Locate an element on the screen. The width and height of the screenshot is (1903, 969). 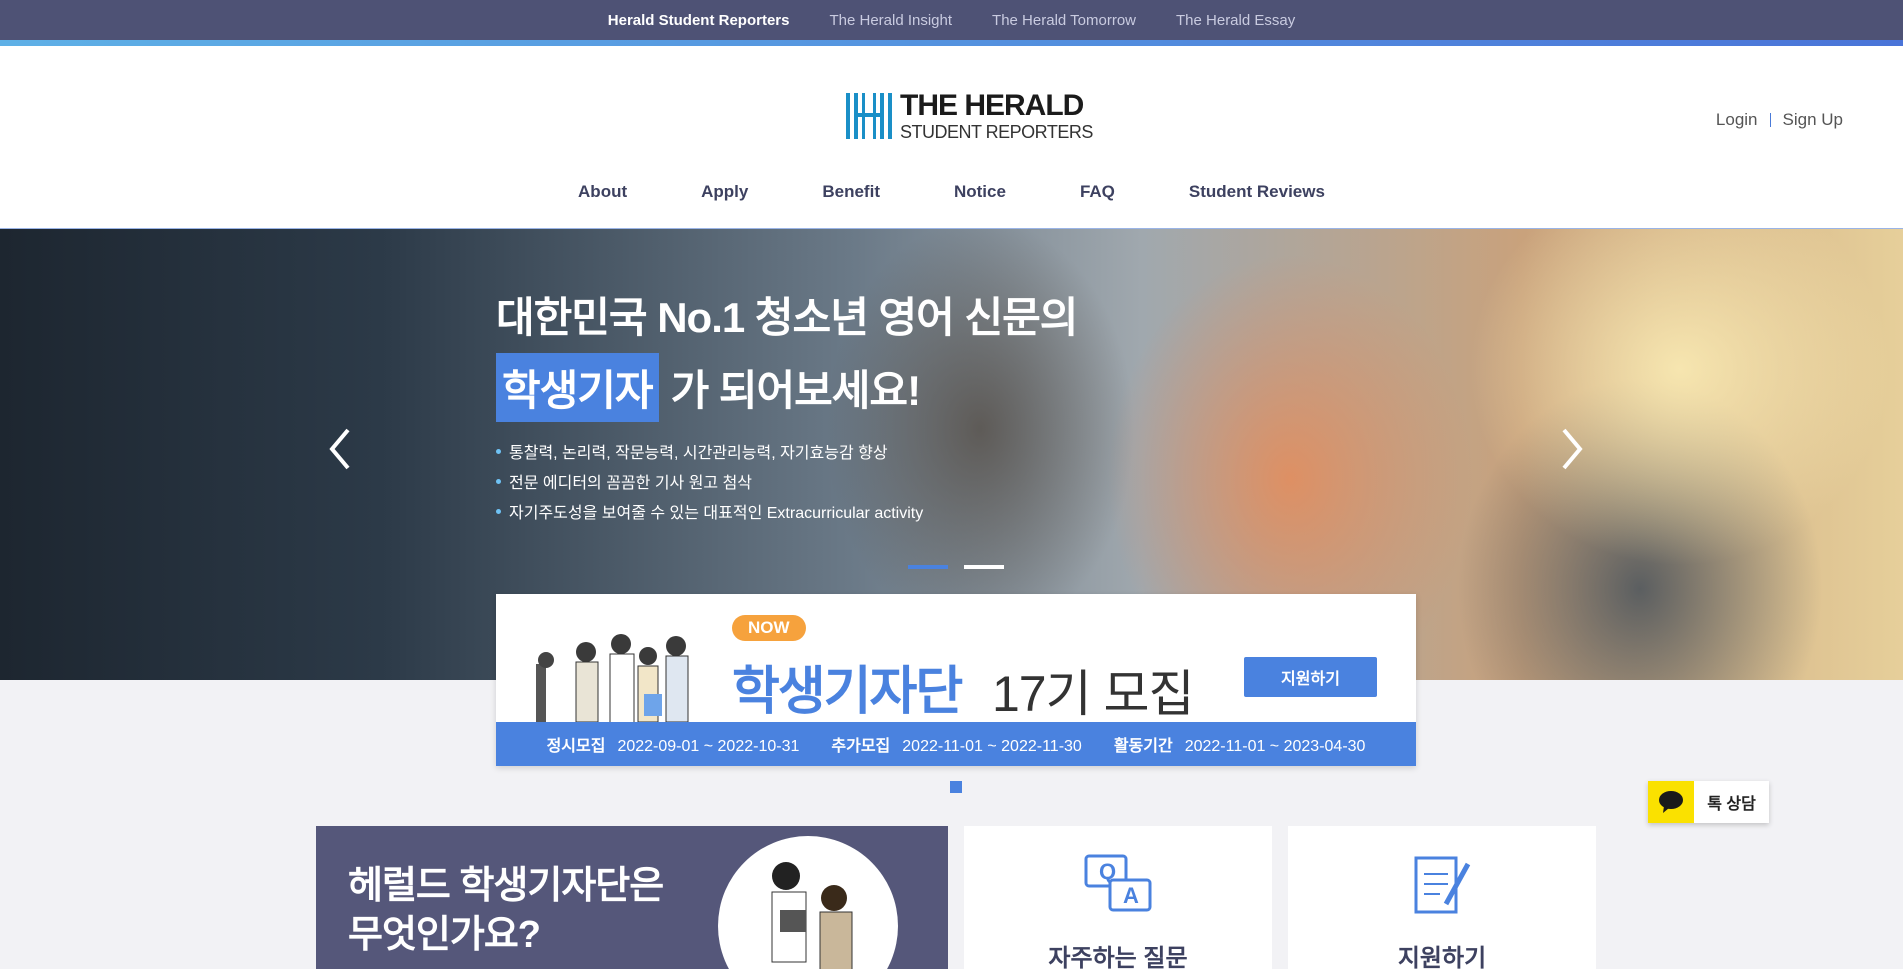
logo-subtitle: STUDENT REPORTERS is located at coordinates (996, 132).